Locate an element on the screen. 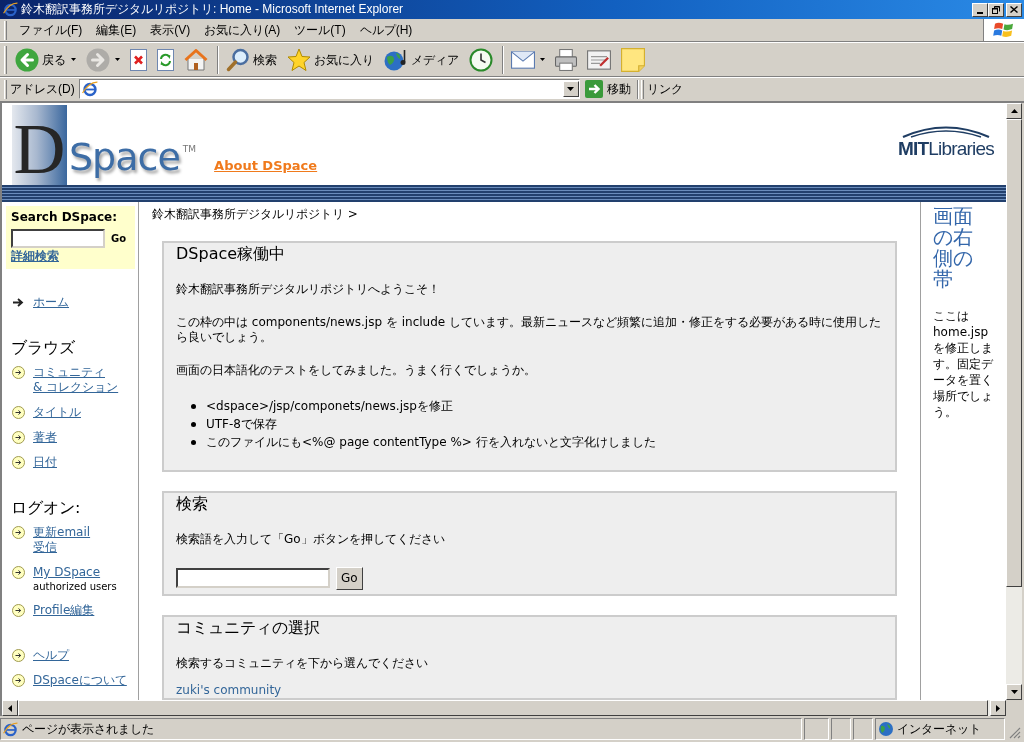 The width and height of the screenshot is (1024, 742). dropdown-button is located at coordinates (570, 89).